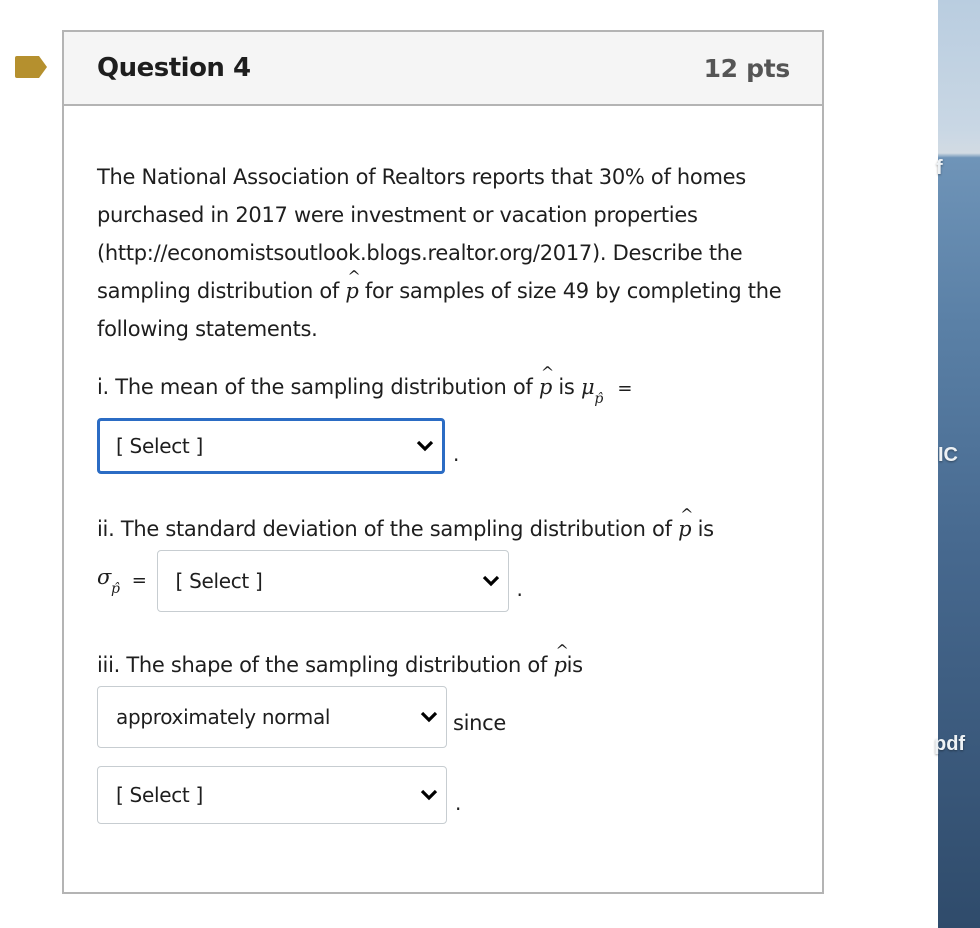 The width and height of the screenshot is (980, 928). What do you see at coordinates (160, 446) in the screenshot?
I see `mean-select-value: [ Select ]` at bounding box center [160, 446].